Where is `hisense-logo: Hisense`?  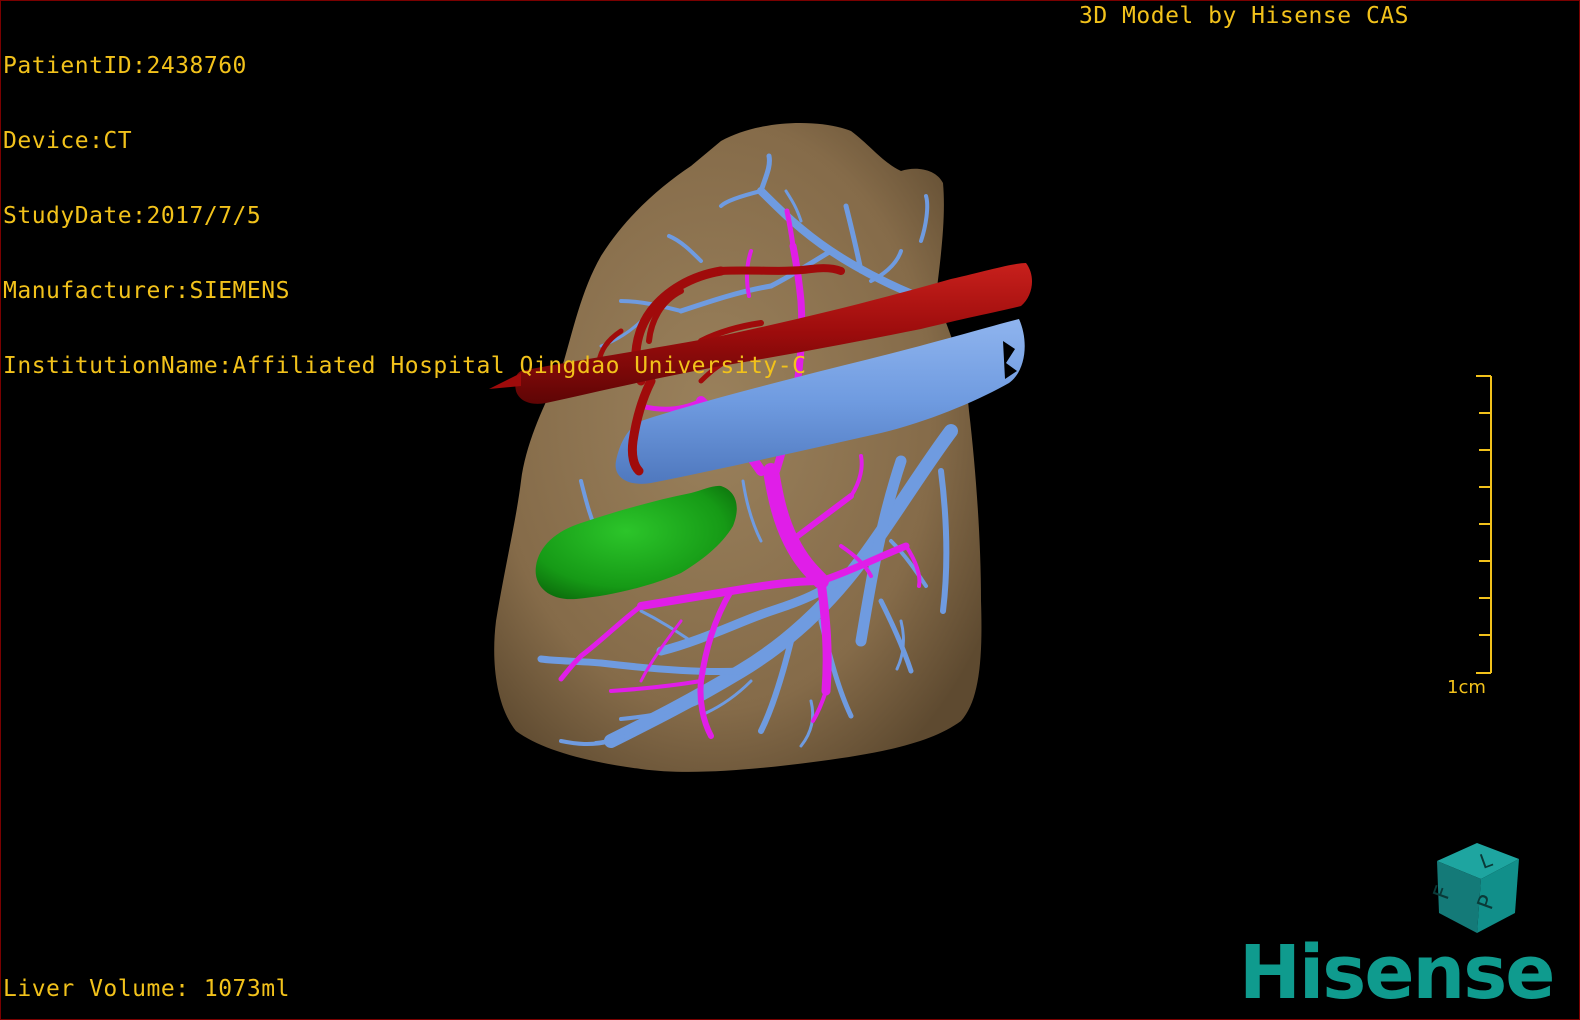
hisense-logo: Hisense is located at coordinates (1397, 973).